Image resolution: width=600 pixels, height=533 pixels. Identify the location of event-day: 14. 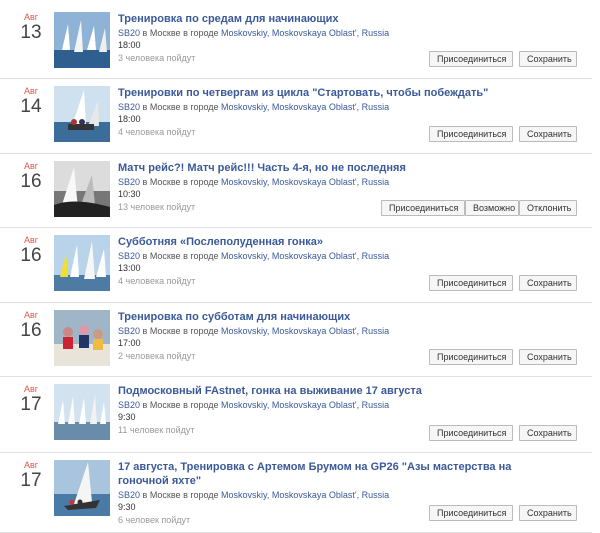
(31, 106).